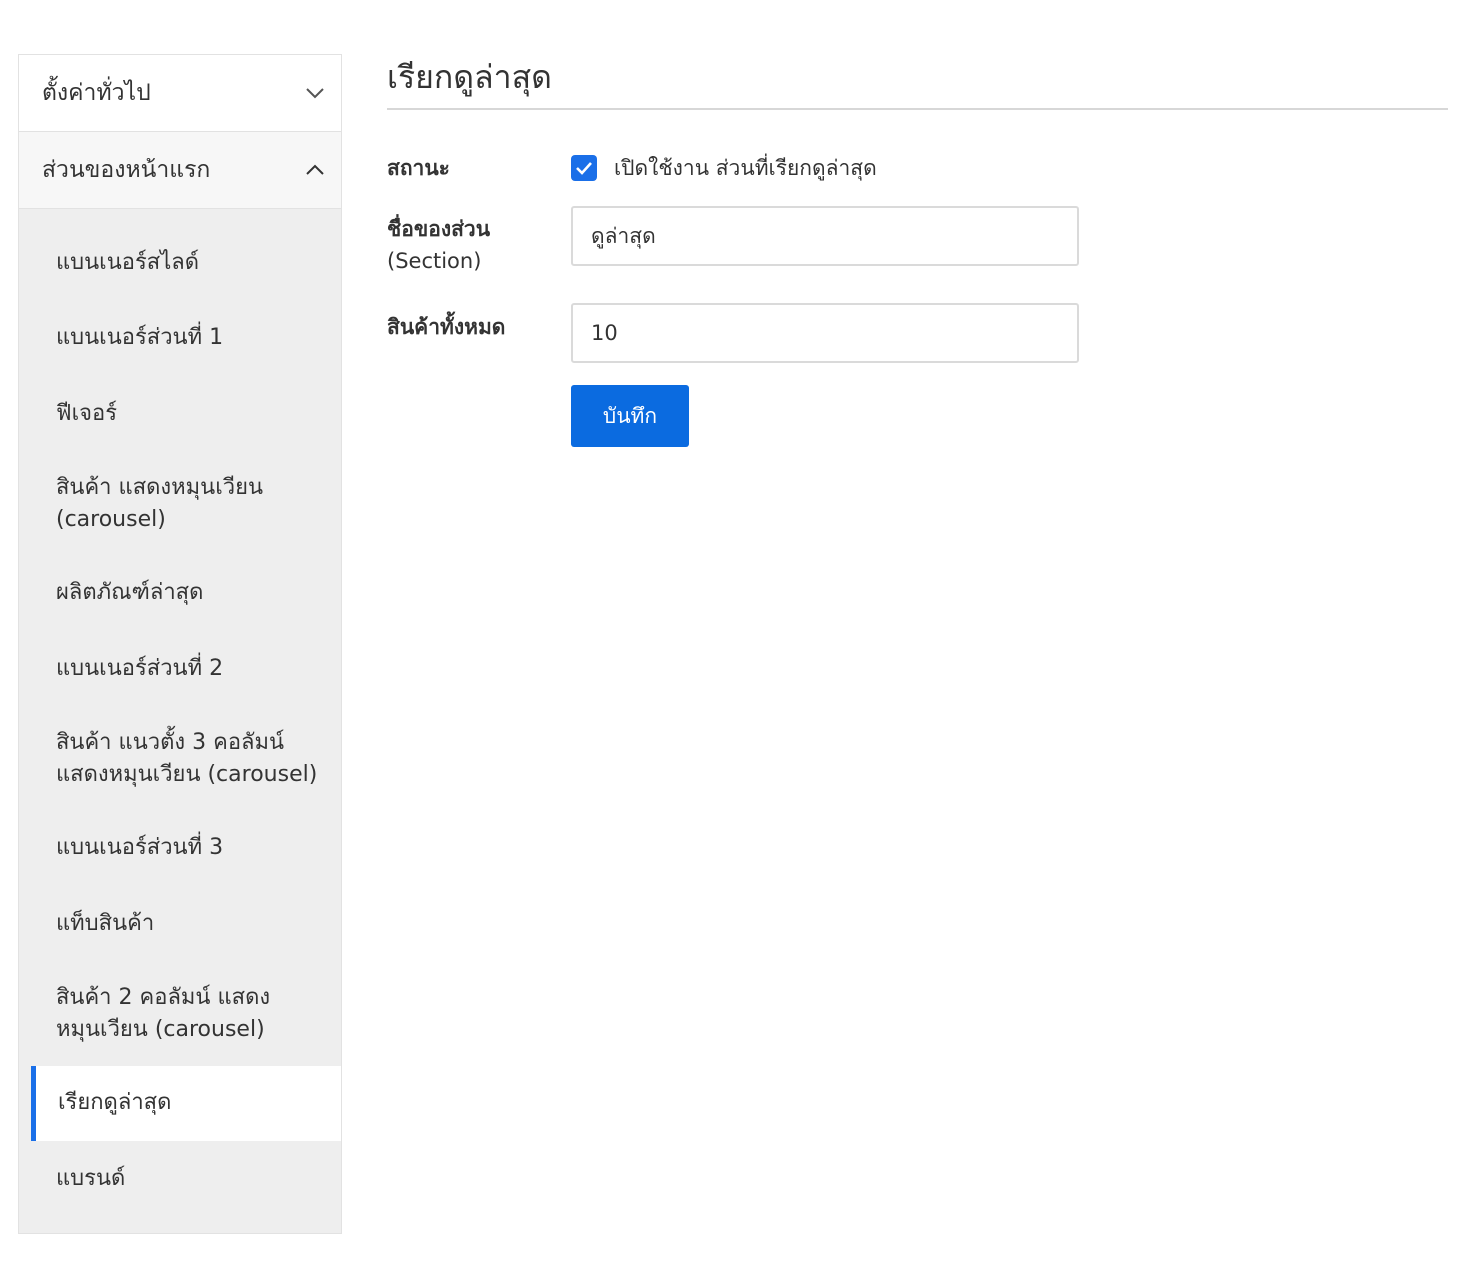 The image size is (1466, 1261). I want to click on sidebar-item-banner-1: แบนเนอร์ส่วนที่ 1, so click(180, 339).